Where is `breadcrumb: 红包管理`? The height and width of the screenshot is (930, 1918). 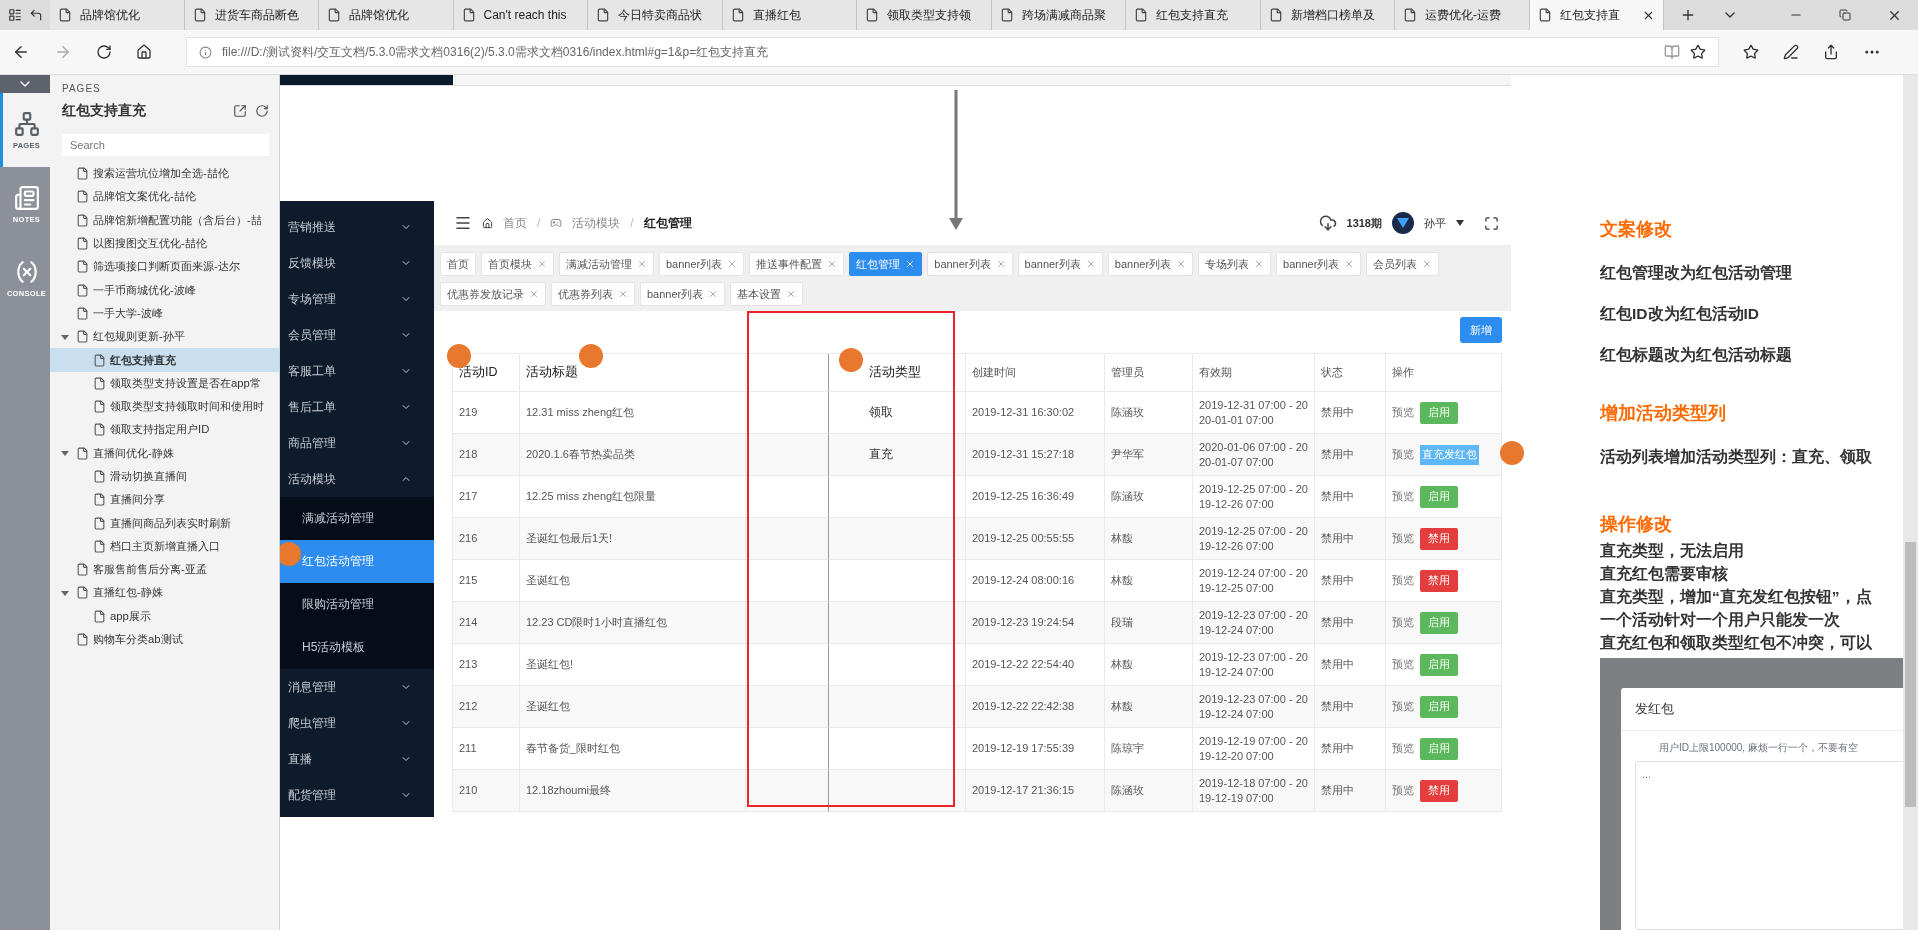
breadcrumb: 红包管理 is located at coordinates (667, 223).